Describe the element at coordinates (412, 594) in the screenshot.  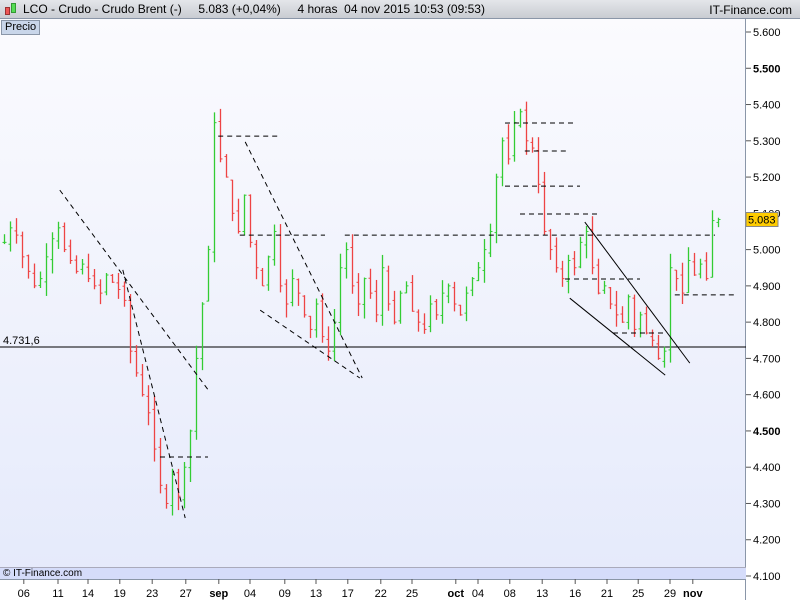
I see `x-tick-label: 25` at that location.